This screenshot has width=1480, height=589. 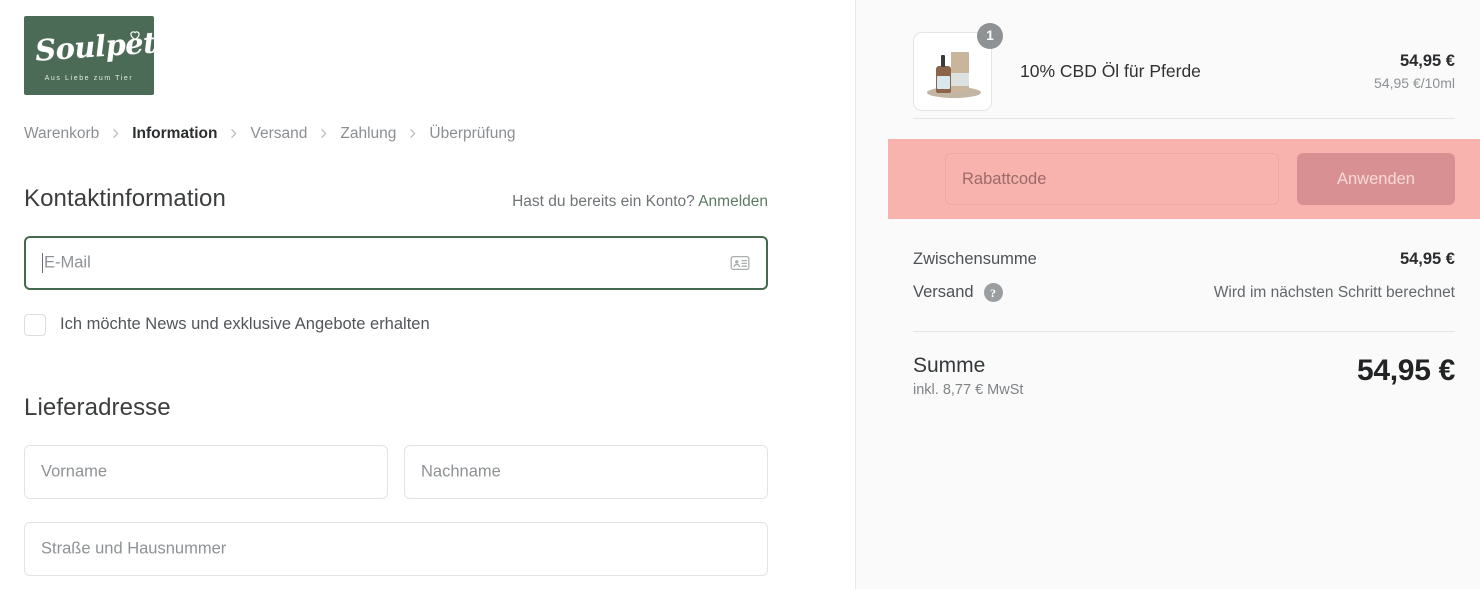 I want to click on product-price: 54,95 €, so click(x=1427, y=61).